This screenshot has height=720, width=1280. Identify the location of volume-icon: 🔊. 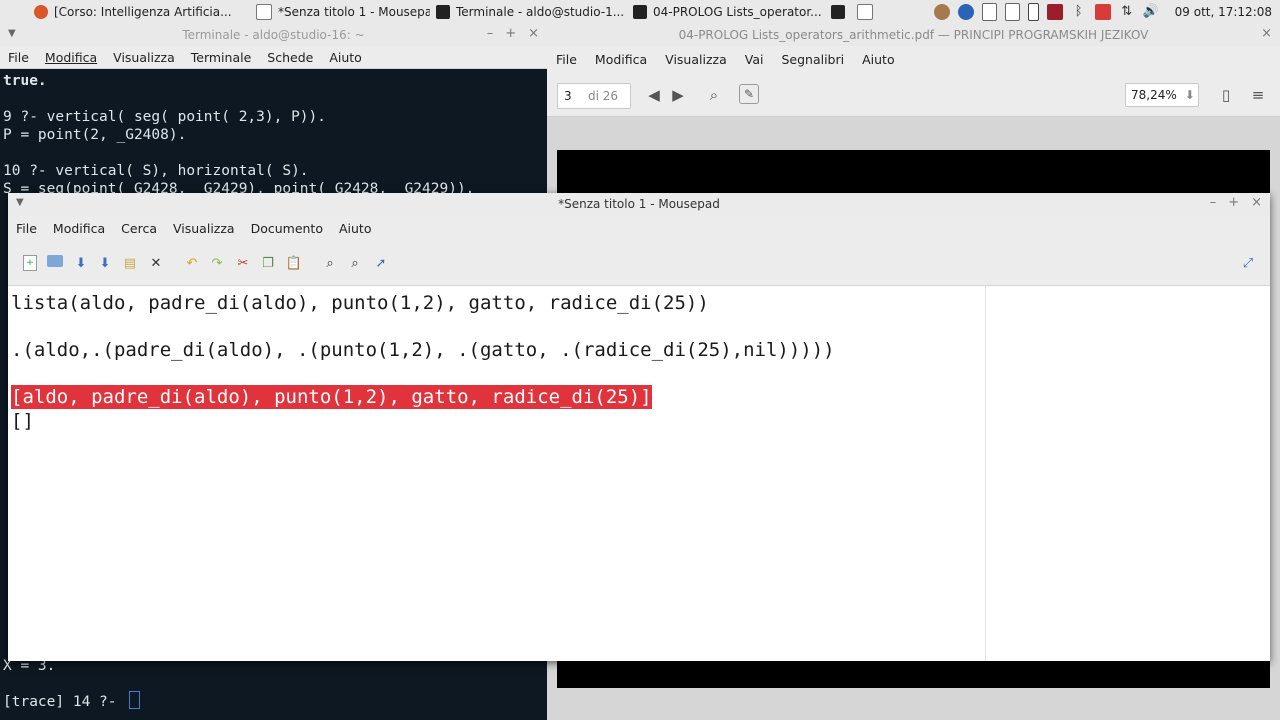
(1151, 12).